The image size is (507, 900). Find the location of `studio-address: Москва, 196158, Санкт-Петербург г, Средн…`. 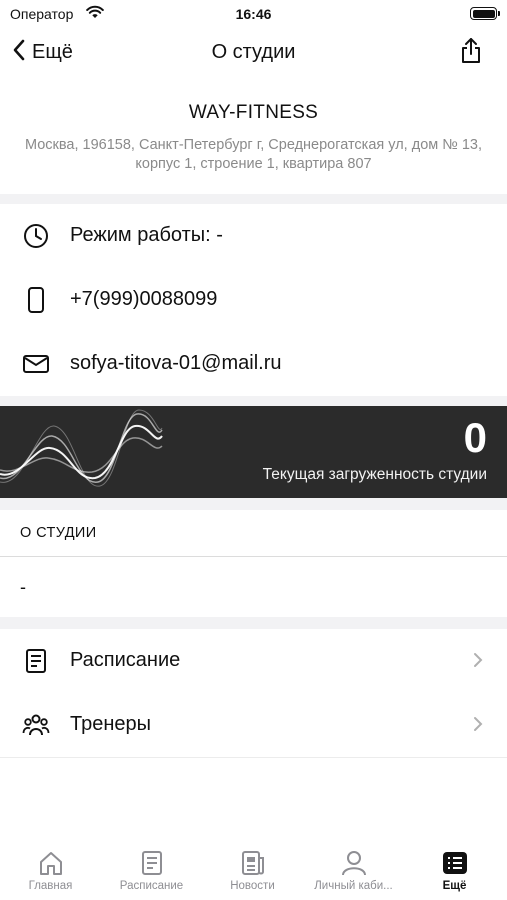

studio-address: Москва, 196158, Санкт-Петербург г, Средн… is located at coordinates (253, 154).